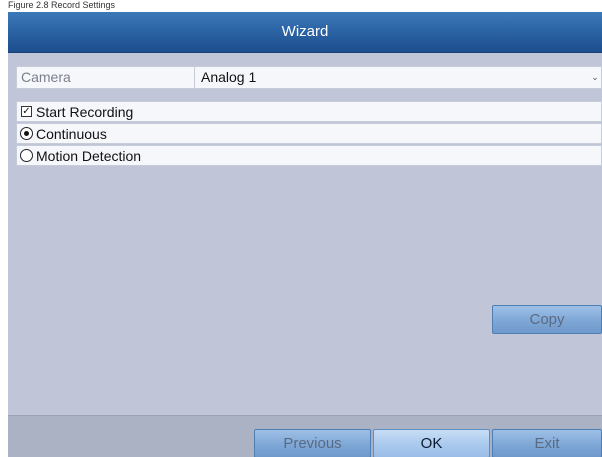 Image resolution: width=602 pixels, height=457 pixels. I want to click on page-caption: Figure 2.8 Record Settings, so click(62, 5).